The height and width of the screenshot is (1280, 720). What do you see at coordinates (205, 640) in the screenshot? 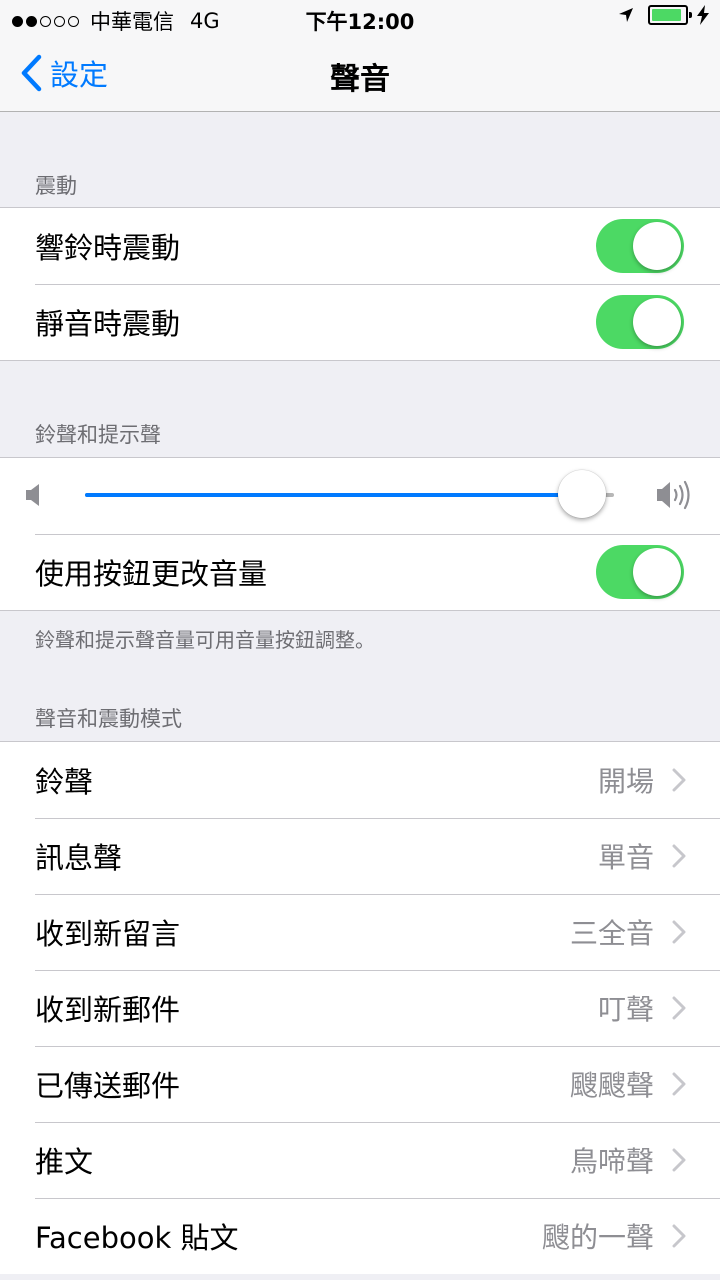
I see `ringer-footer-note: 鈴聲和提示聲音量可用音量按鈕調整。` at bounding box center [205, 640].